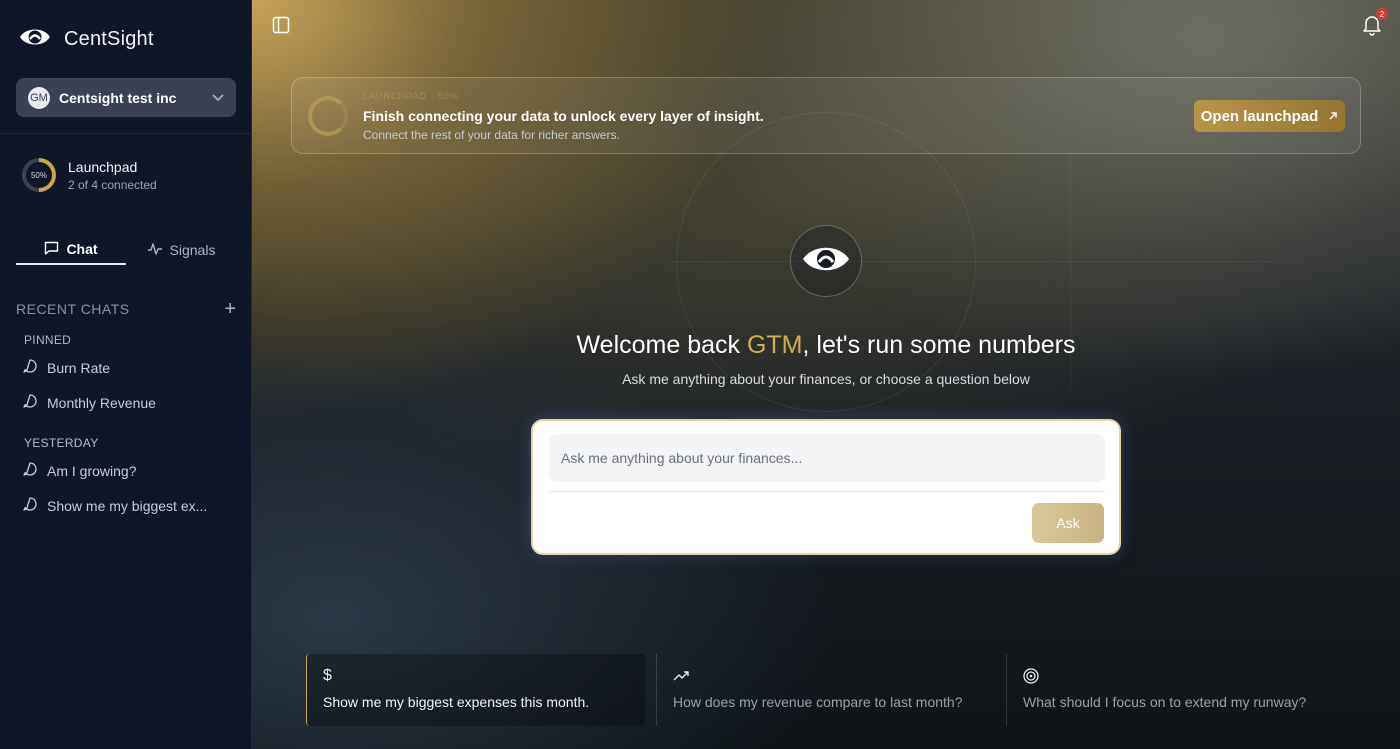 This screenshot has height=749, width=1400. What do you see at coordinates (328, 116) in the screenshot?
I see `banner-progress-ring` at bounding box center [328, 116].